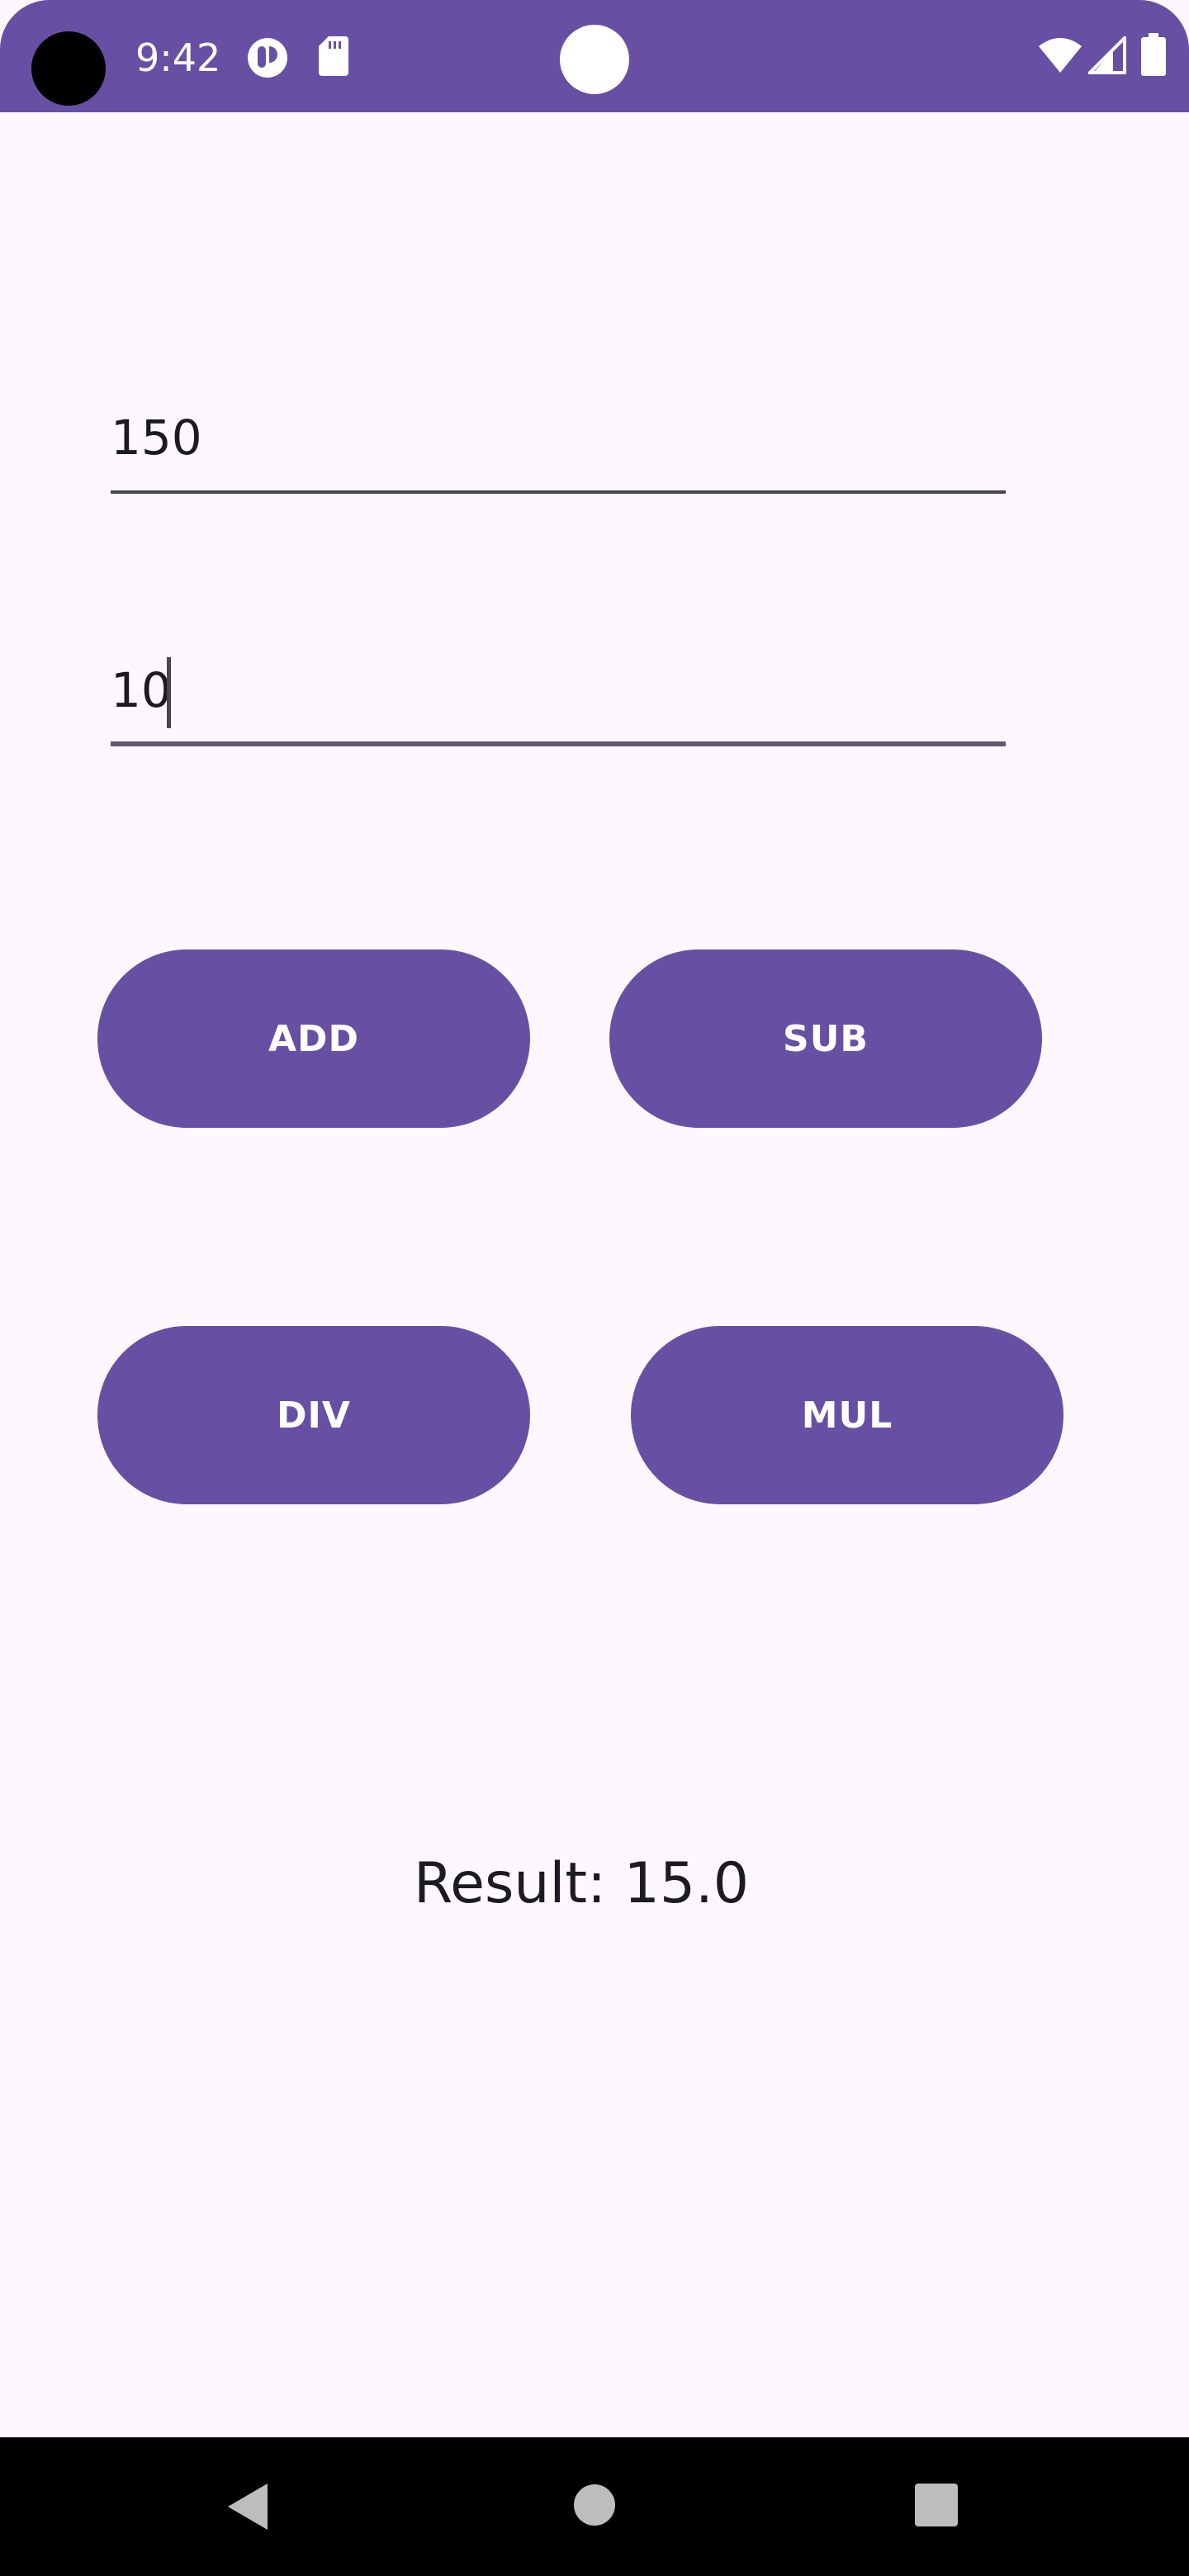 This screenshot has height=2576, width=1189. I want to click on first-number-field, so click(558, 449).